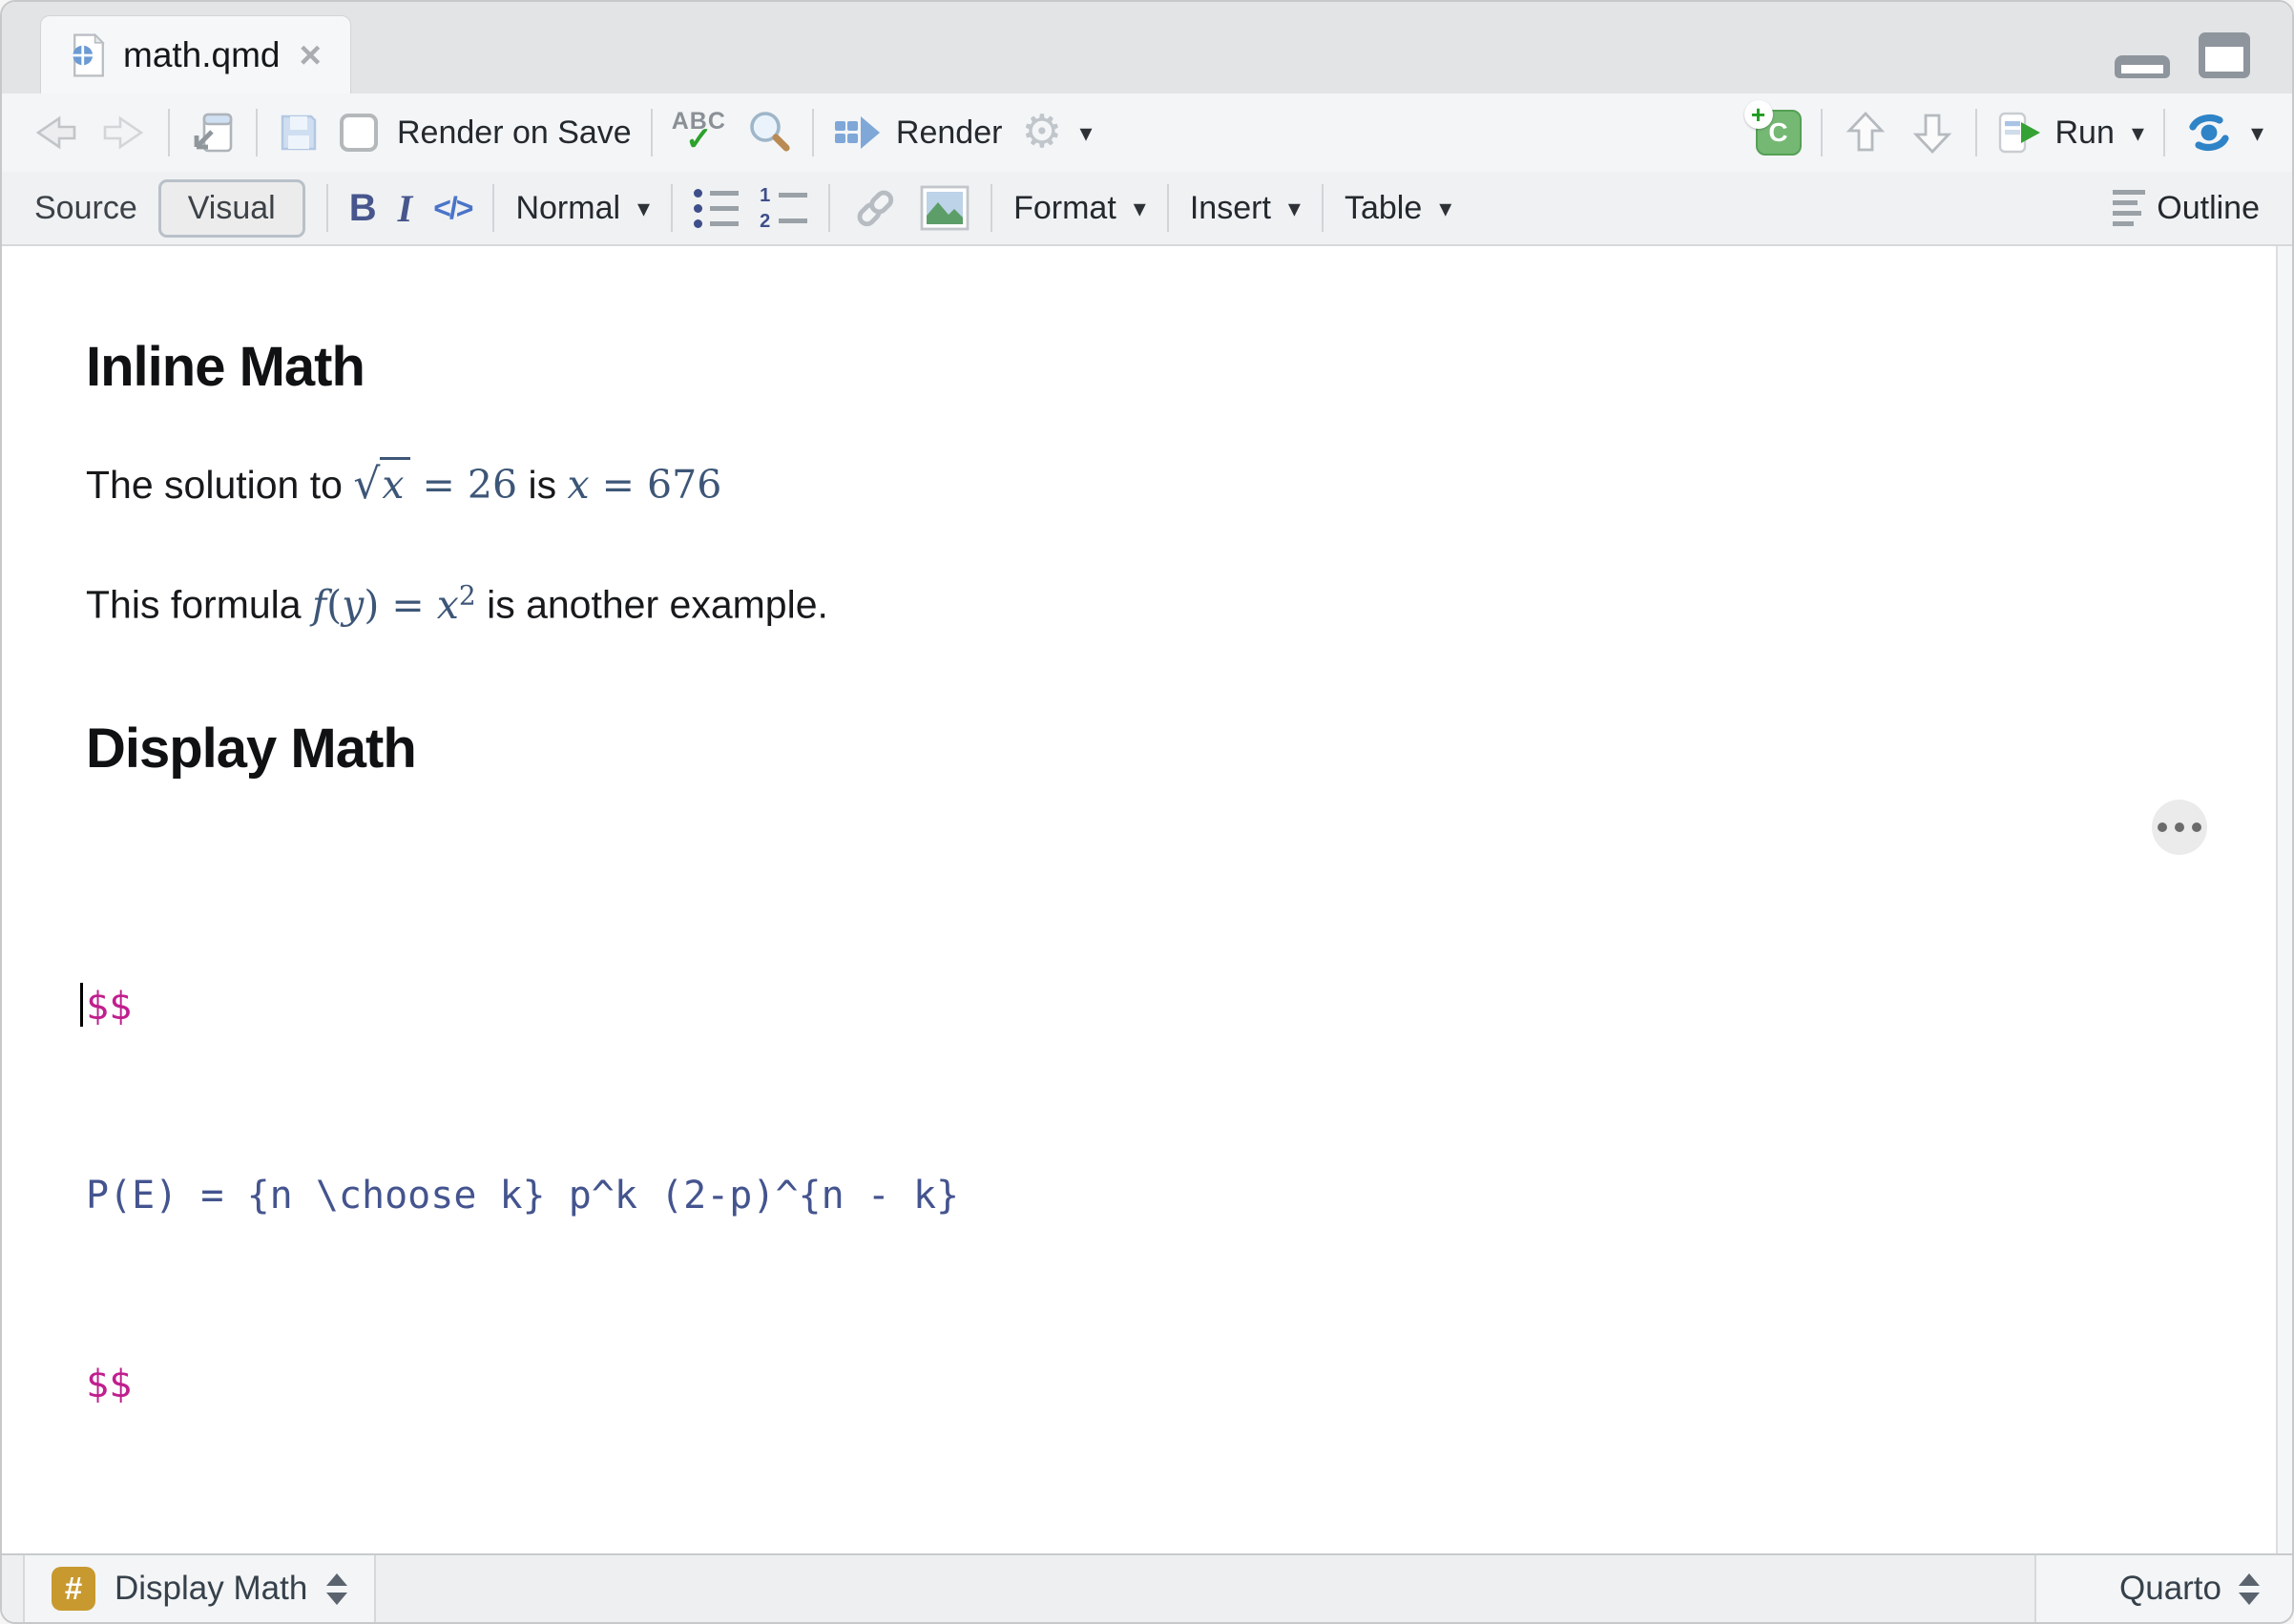 The width and height of the screenshot is (2294, 1624). I want to click on insert-menu: Insert ▾, so click(1246, 208).